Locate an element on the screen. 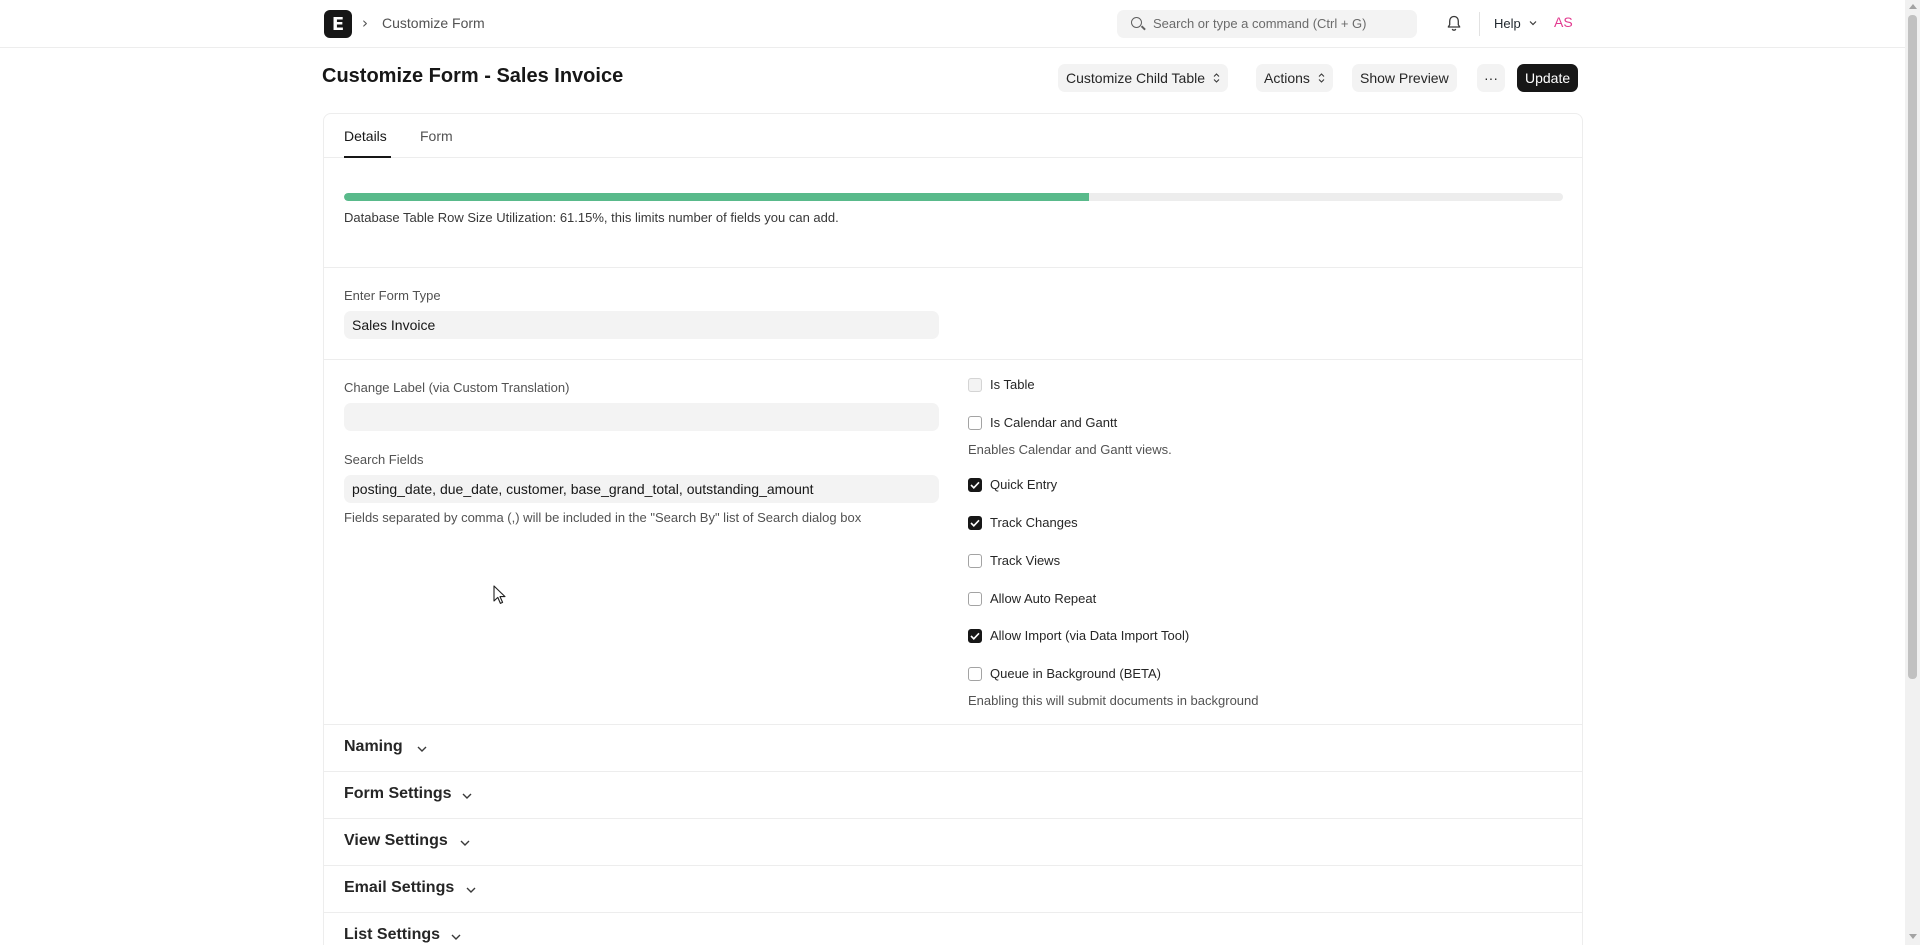  update-label: Update is located at coordinates (1548, 78).